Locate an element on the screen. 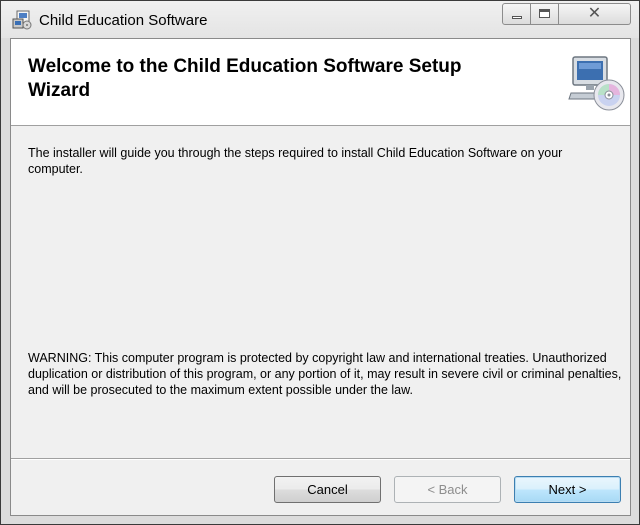 This screenshot has height=525, width=640. minimize-icon is located at coordinates (517, 17).